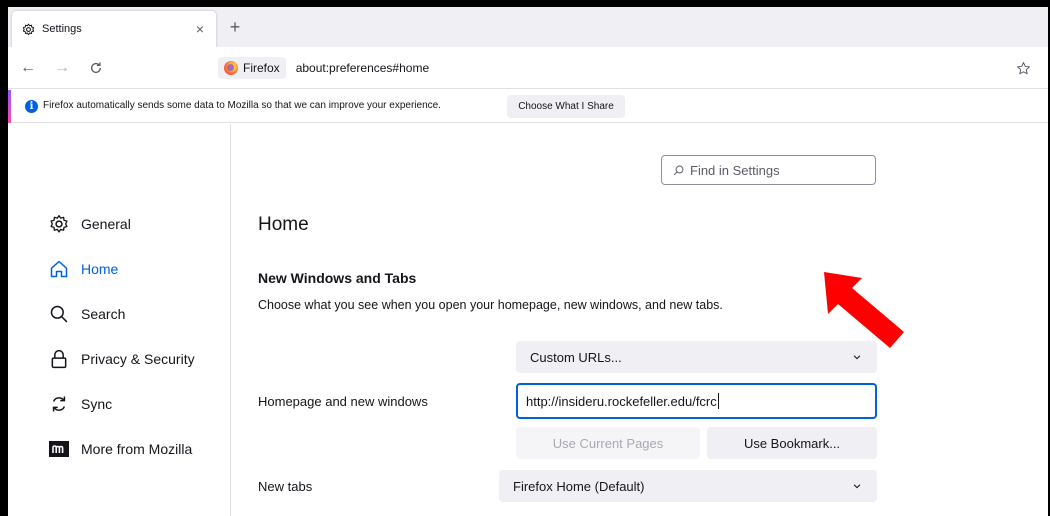 This screenshot has width=1050, height=516. I want to click on navigation-toolbar: ← → Firefox about:preferences#home, so click(528, 68).